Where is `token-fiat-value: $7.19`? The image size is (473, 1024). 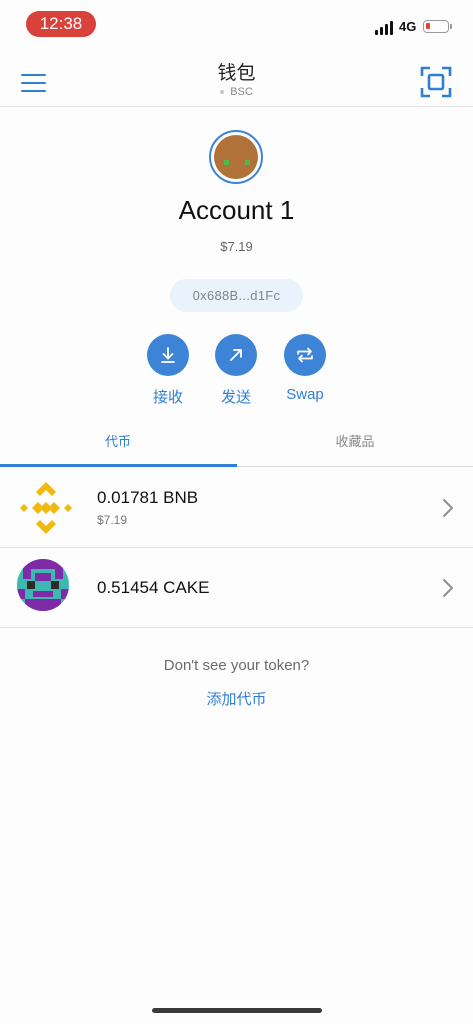
token-fiat-value: $7.19 is located at coordinates (112, 520).